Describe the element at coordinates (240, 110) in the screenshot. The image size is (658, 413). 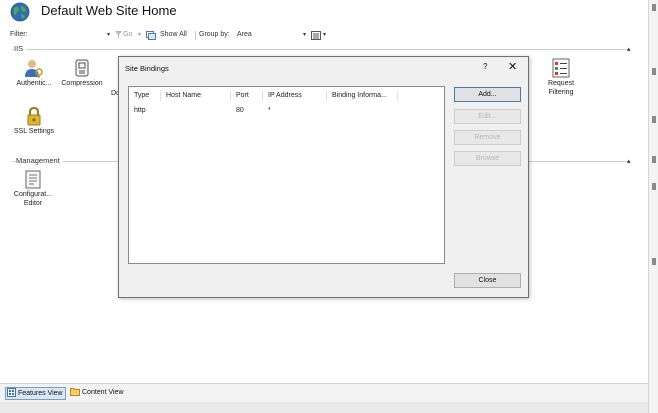
I see `cell-port: 80` at that location.